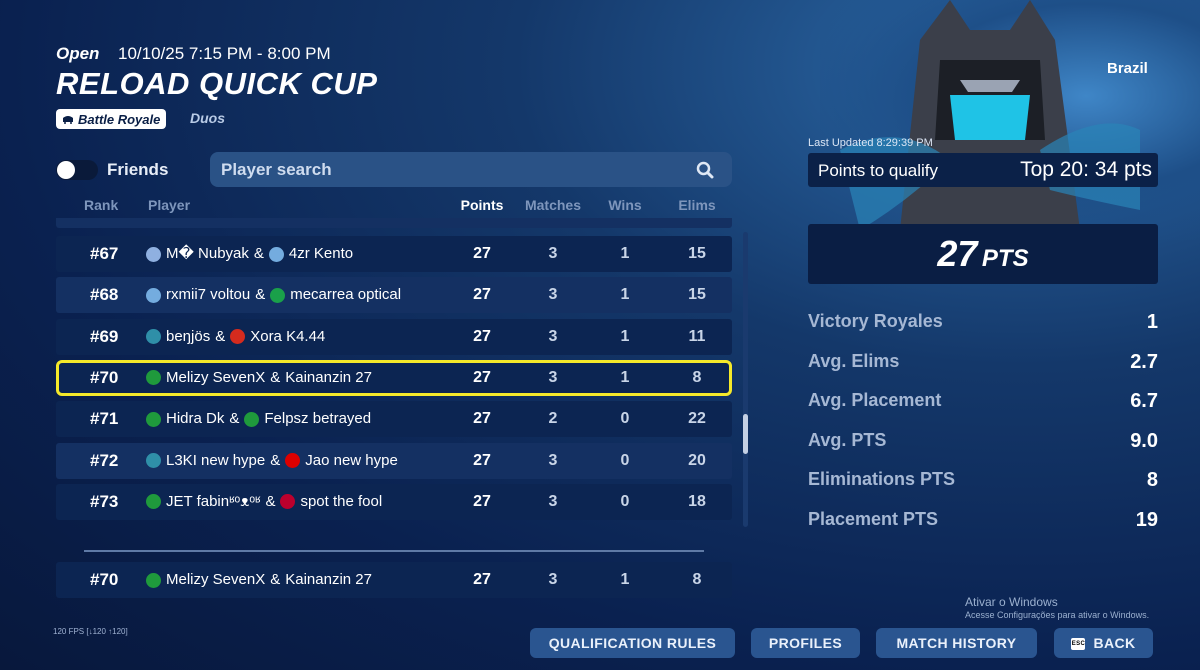  Describe the element at coordinates (276, 169) in the screenshot. I see `search-placeholder: Player search` at that location.